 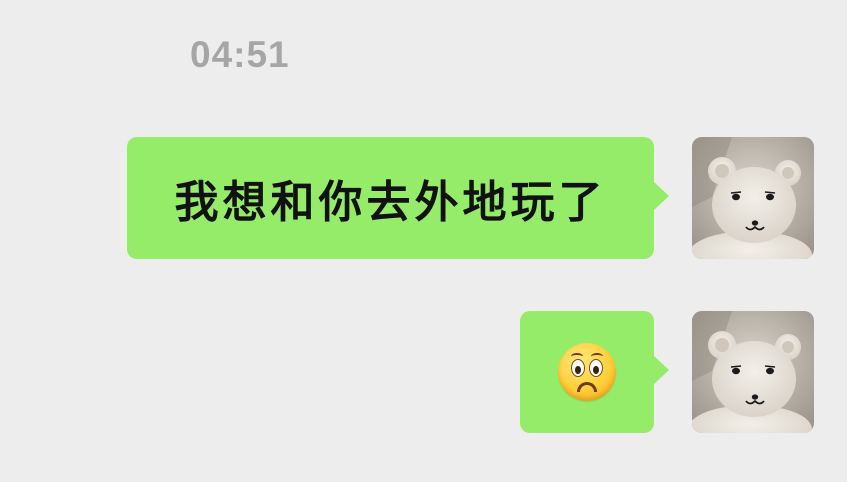 What do you see at coordinates (587, 387) in the screenshot?
I see `emoji-mouth` at bounding box center [587, 387].